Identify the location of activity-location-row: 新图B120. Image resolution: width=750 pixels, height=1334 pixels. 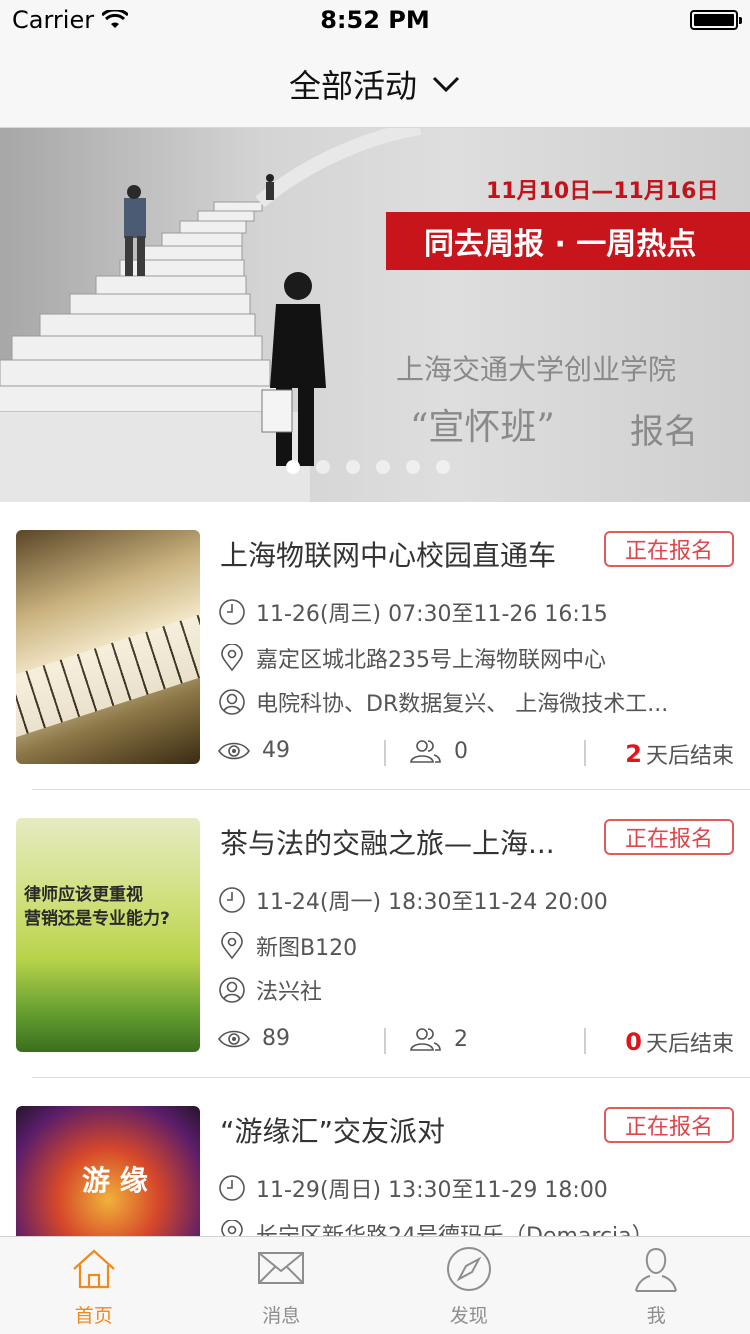
(287, 946).